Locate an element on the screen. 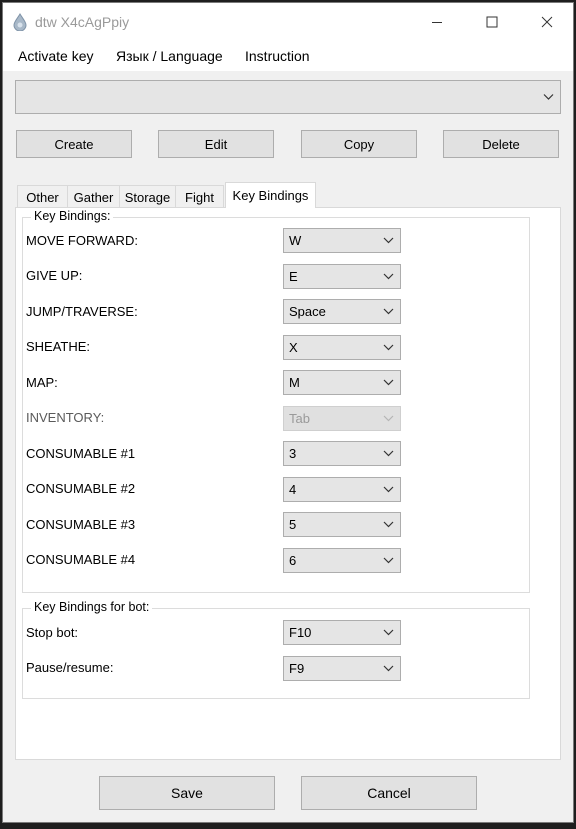 The width and height of the screenshot is (576, 829). binding-label-give-up: GIVE UP: is located at coordinates (54, 275).